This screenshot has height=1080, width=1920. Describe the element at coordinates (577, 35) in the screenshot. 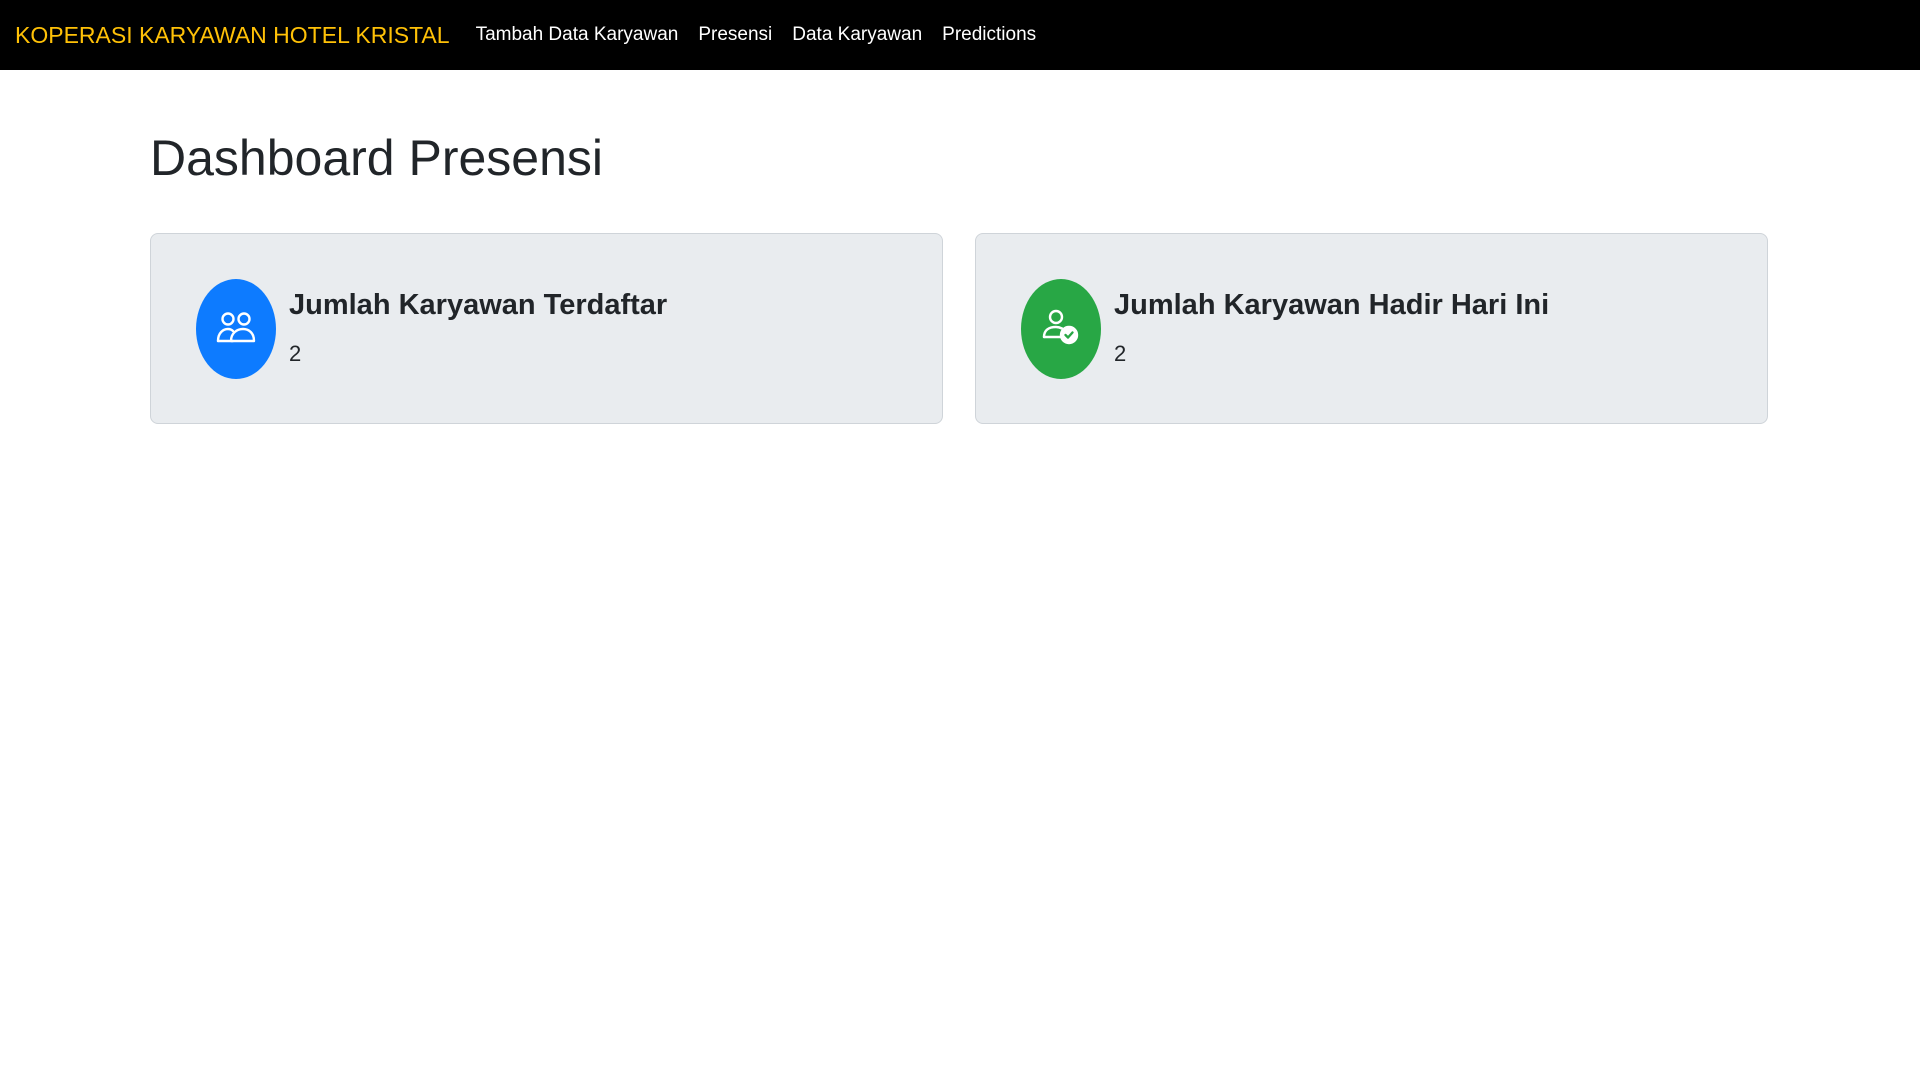

I see `nav-link-tambah-data-karyawan: Tambah Data Karyawan` at that location.